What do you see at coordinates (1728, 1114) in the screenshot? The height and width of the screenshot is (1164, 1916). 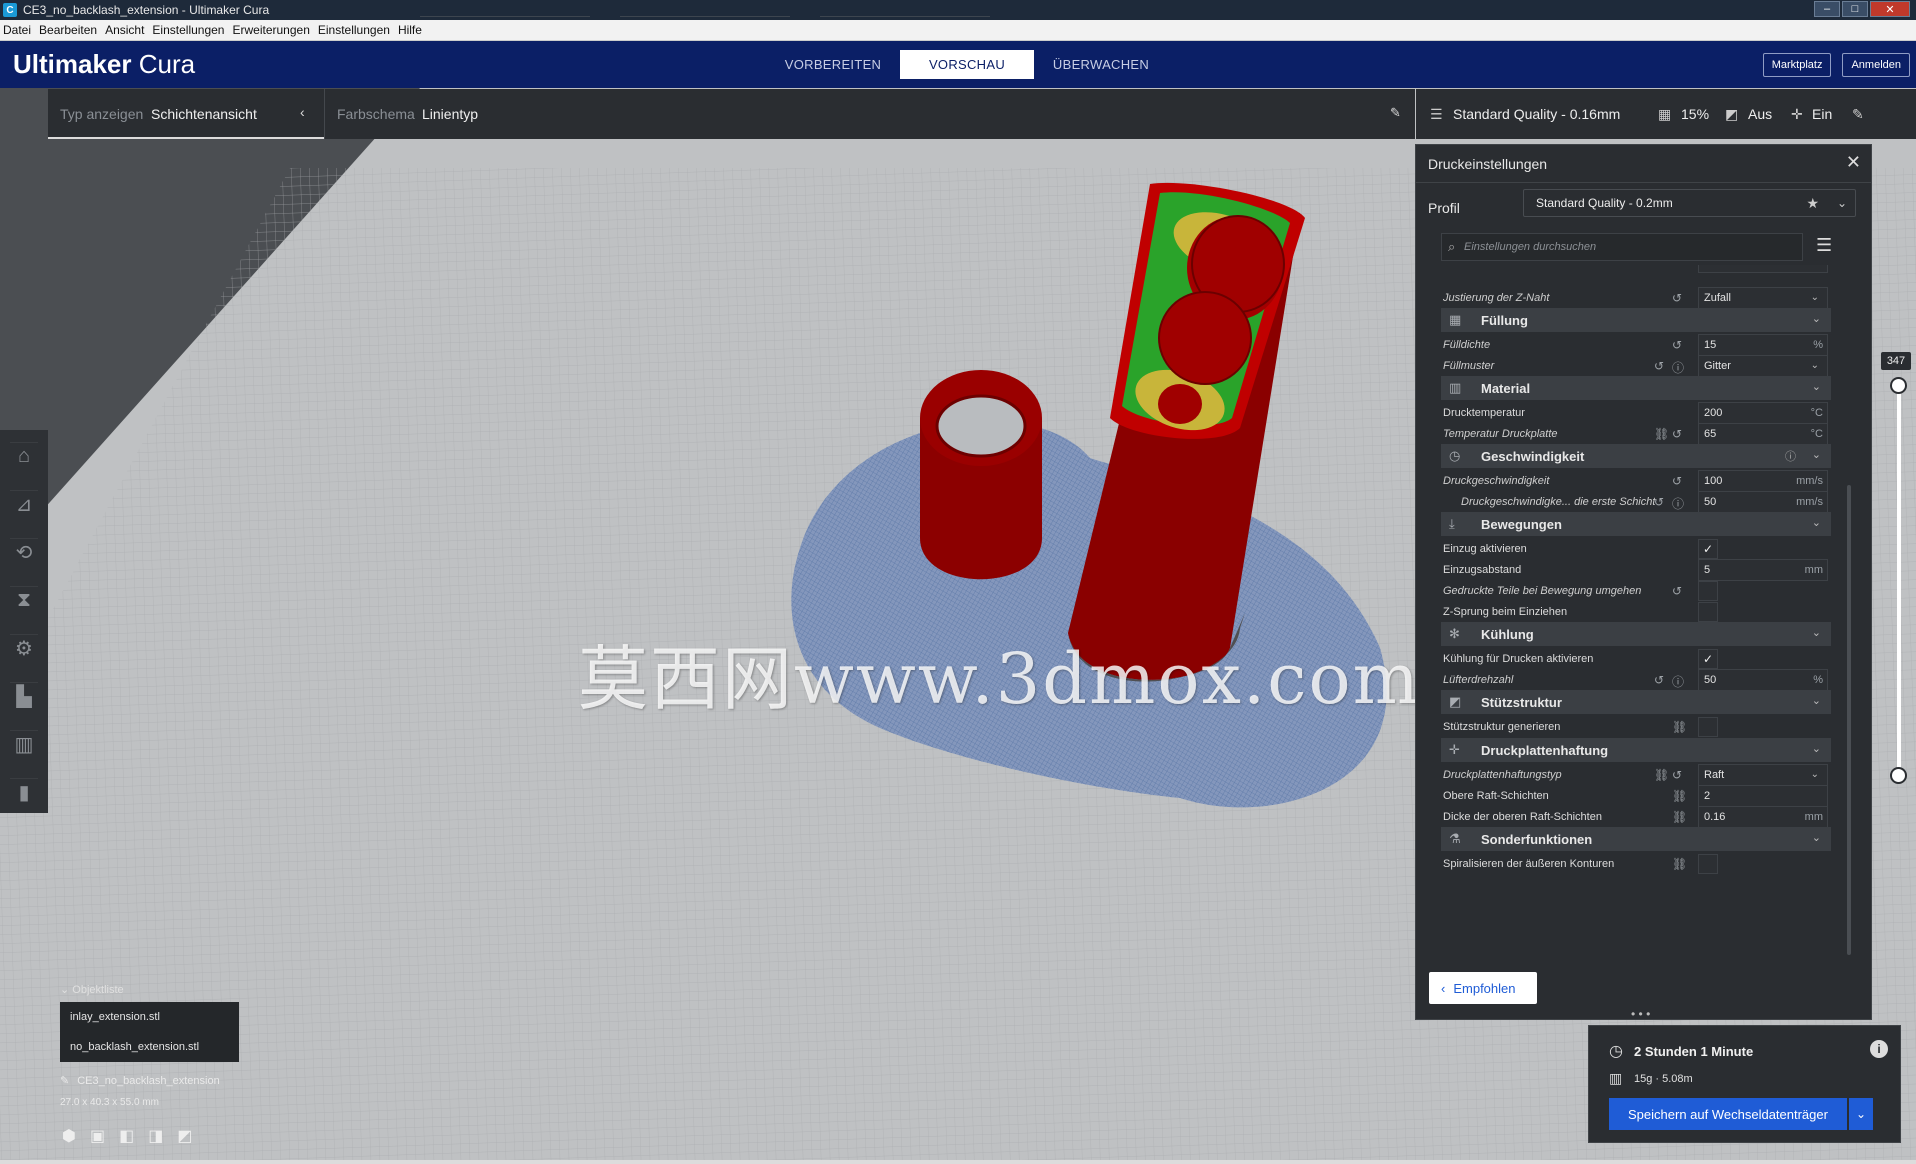 I see `save-to-removable-drive-button: Speichern auf Wechseldatenträger` at bounding box center [1728, 1114].